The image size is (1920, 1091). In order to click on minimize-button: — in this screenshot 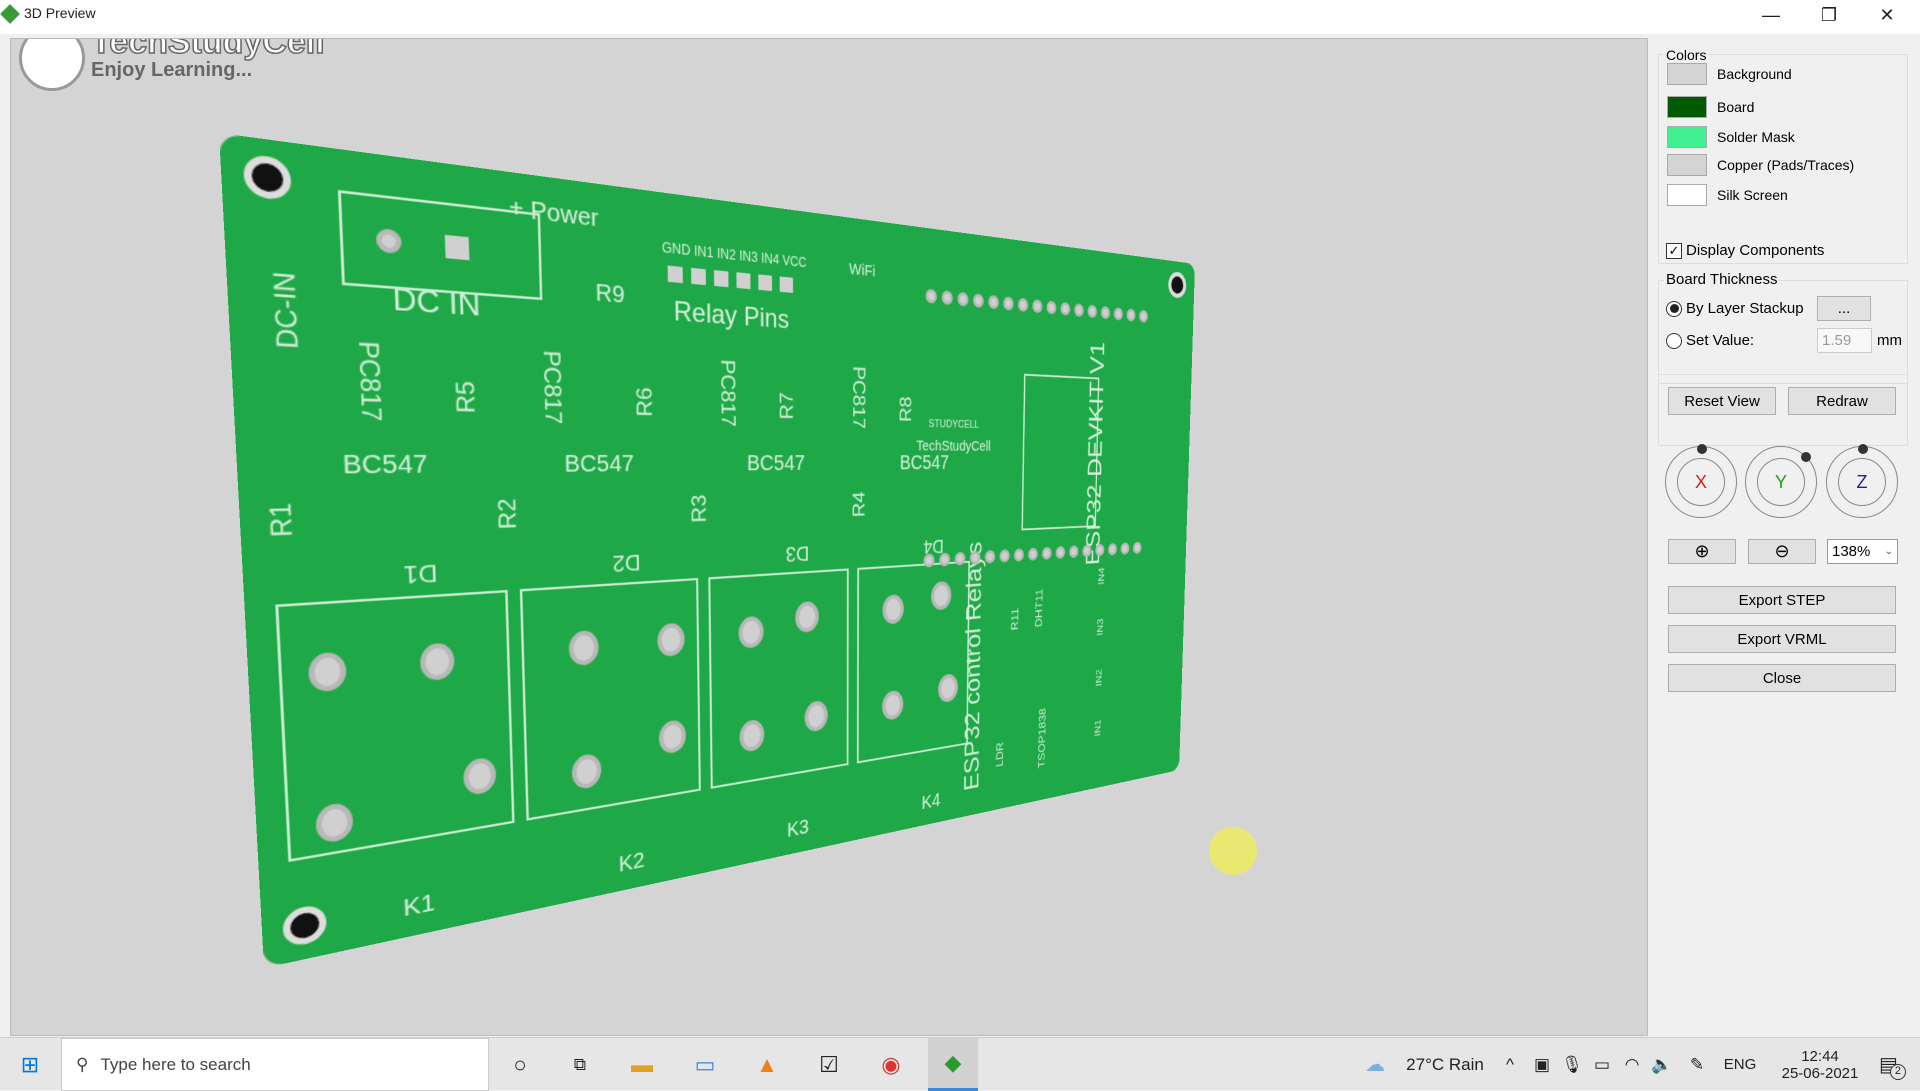, I will do `click(1771, 15)`.